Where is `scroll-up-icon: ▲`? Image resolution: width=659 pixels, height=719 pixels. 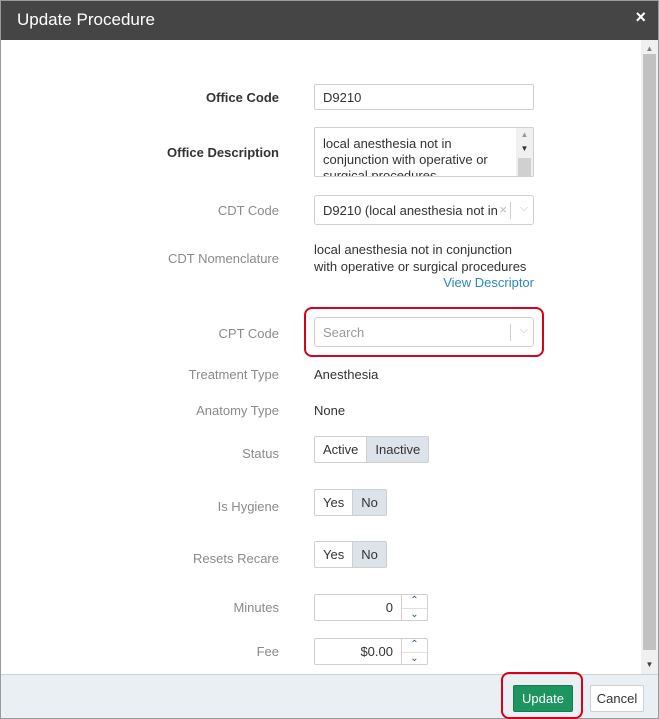 scroll-up-icon: ▲ is located at coordinates (524, 134).